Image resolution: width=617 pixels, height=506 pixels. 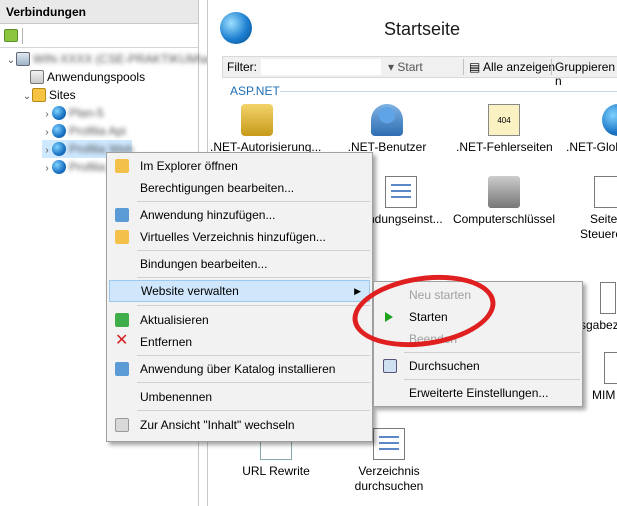 I want to click on error-404-icon: 404, so click(x=504, y=120).